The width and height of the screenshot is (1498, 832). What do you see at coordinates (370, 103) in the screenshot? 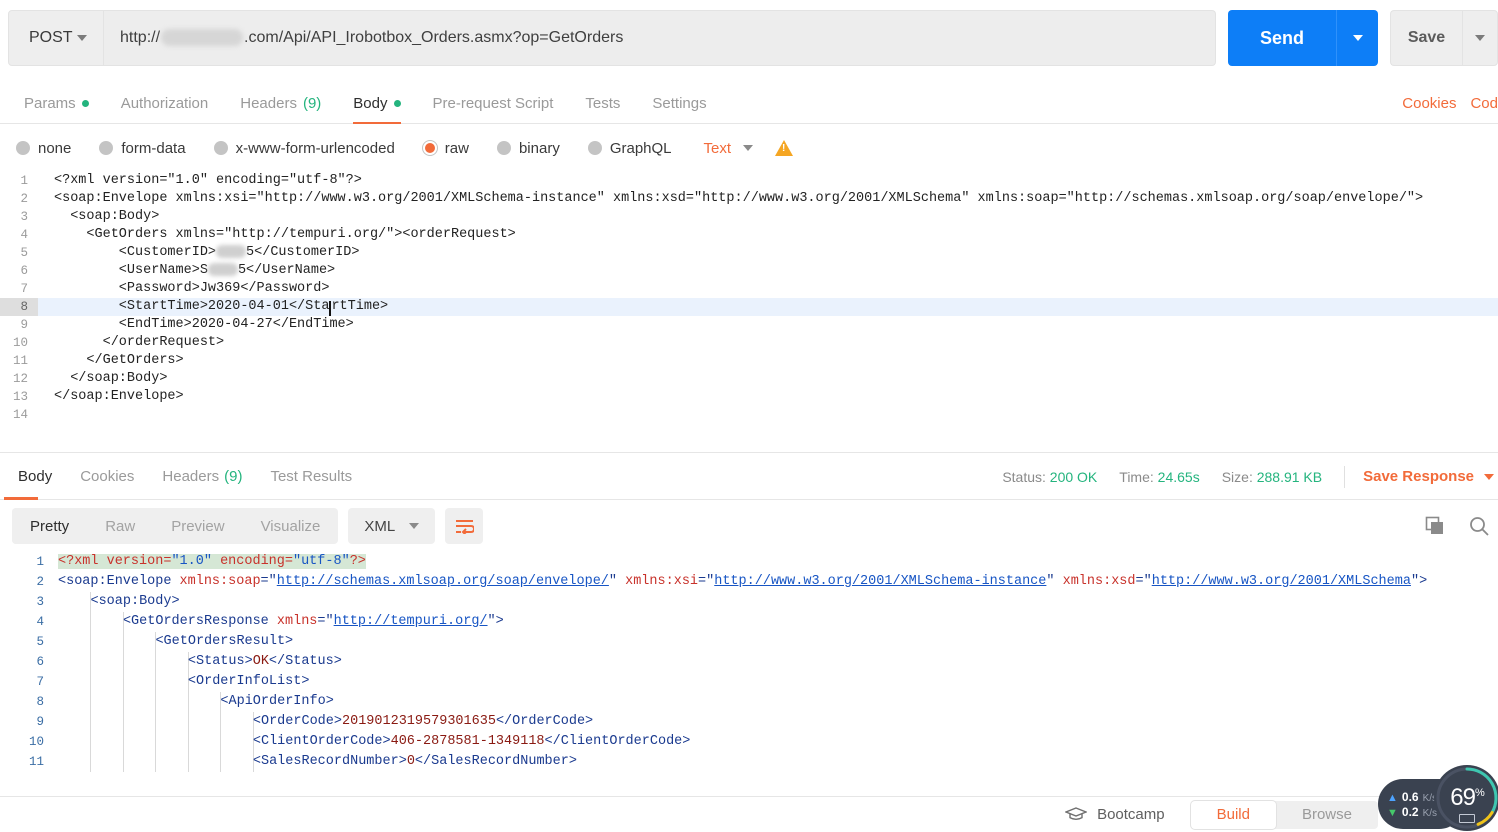
I see `tab-label: Body` at bounding box center [370, 103].